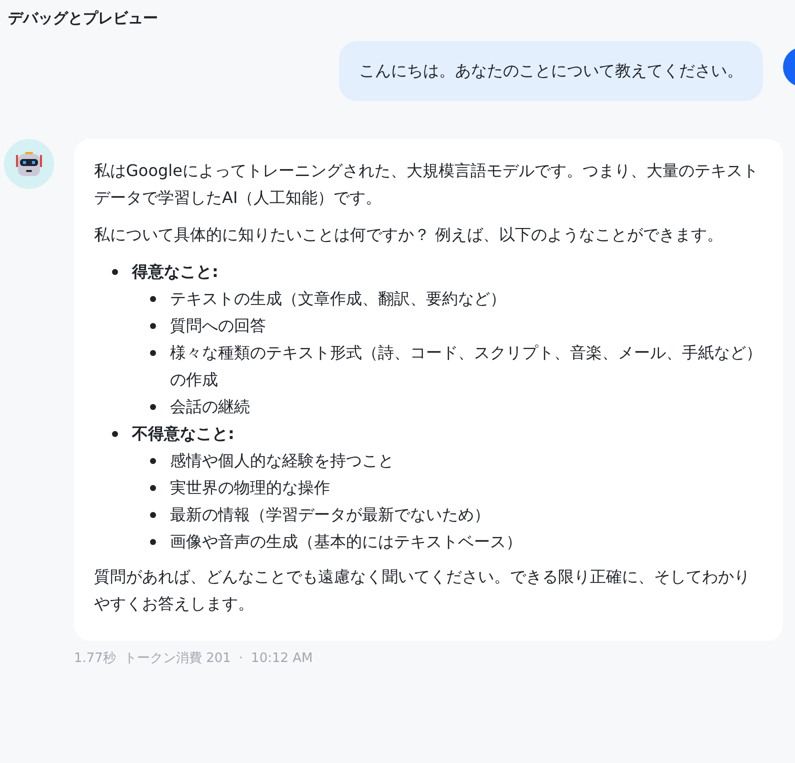  I want to click on message-paragraph: 私について具体的に知りたいことは何ですか？ 例えば、以下のようなことができます。, so click(409, 235).